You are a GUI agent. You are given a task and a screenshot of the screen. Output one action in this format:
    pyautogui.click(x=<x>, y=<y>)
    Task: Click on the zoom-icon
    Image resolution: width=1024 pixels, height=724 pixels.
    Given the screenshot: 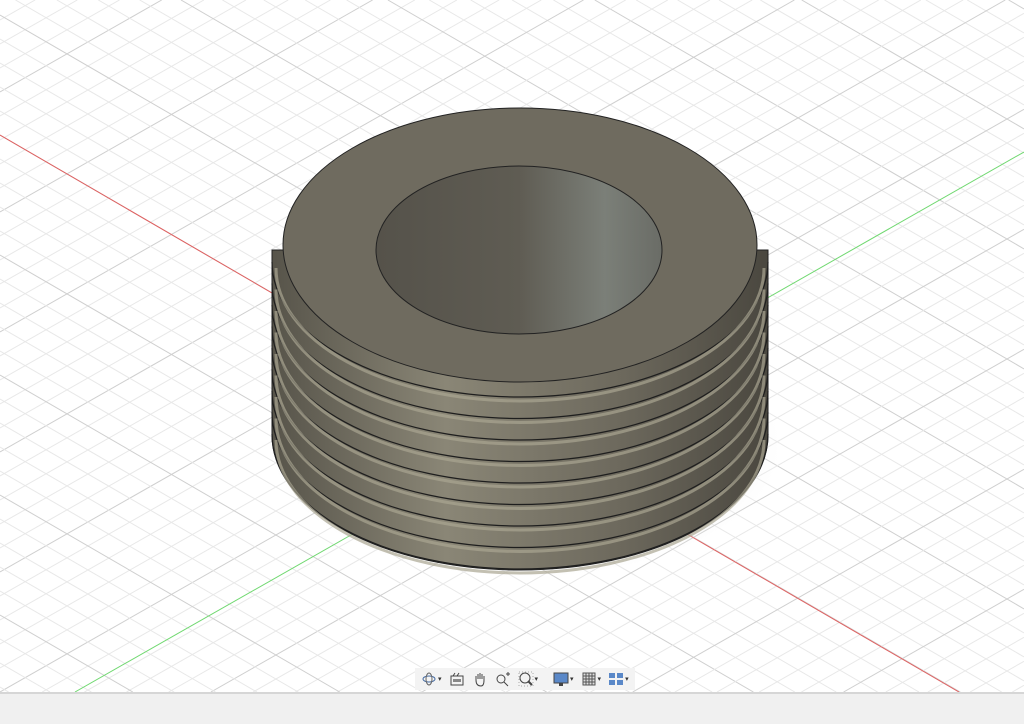 What is the action you would take?
    pyautogui.click(x=503, y=679)
    